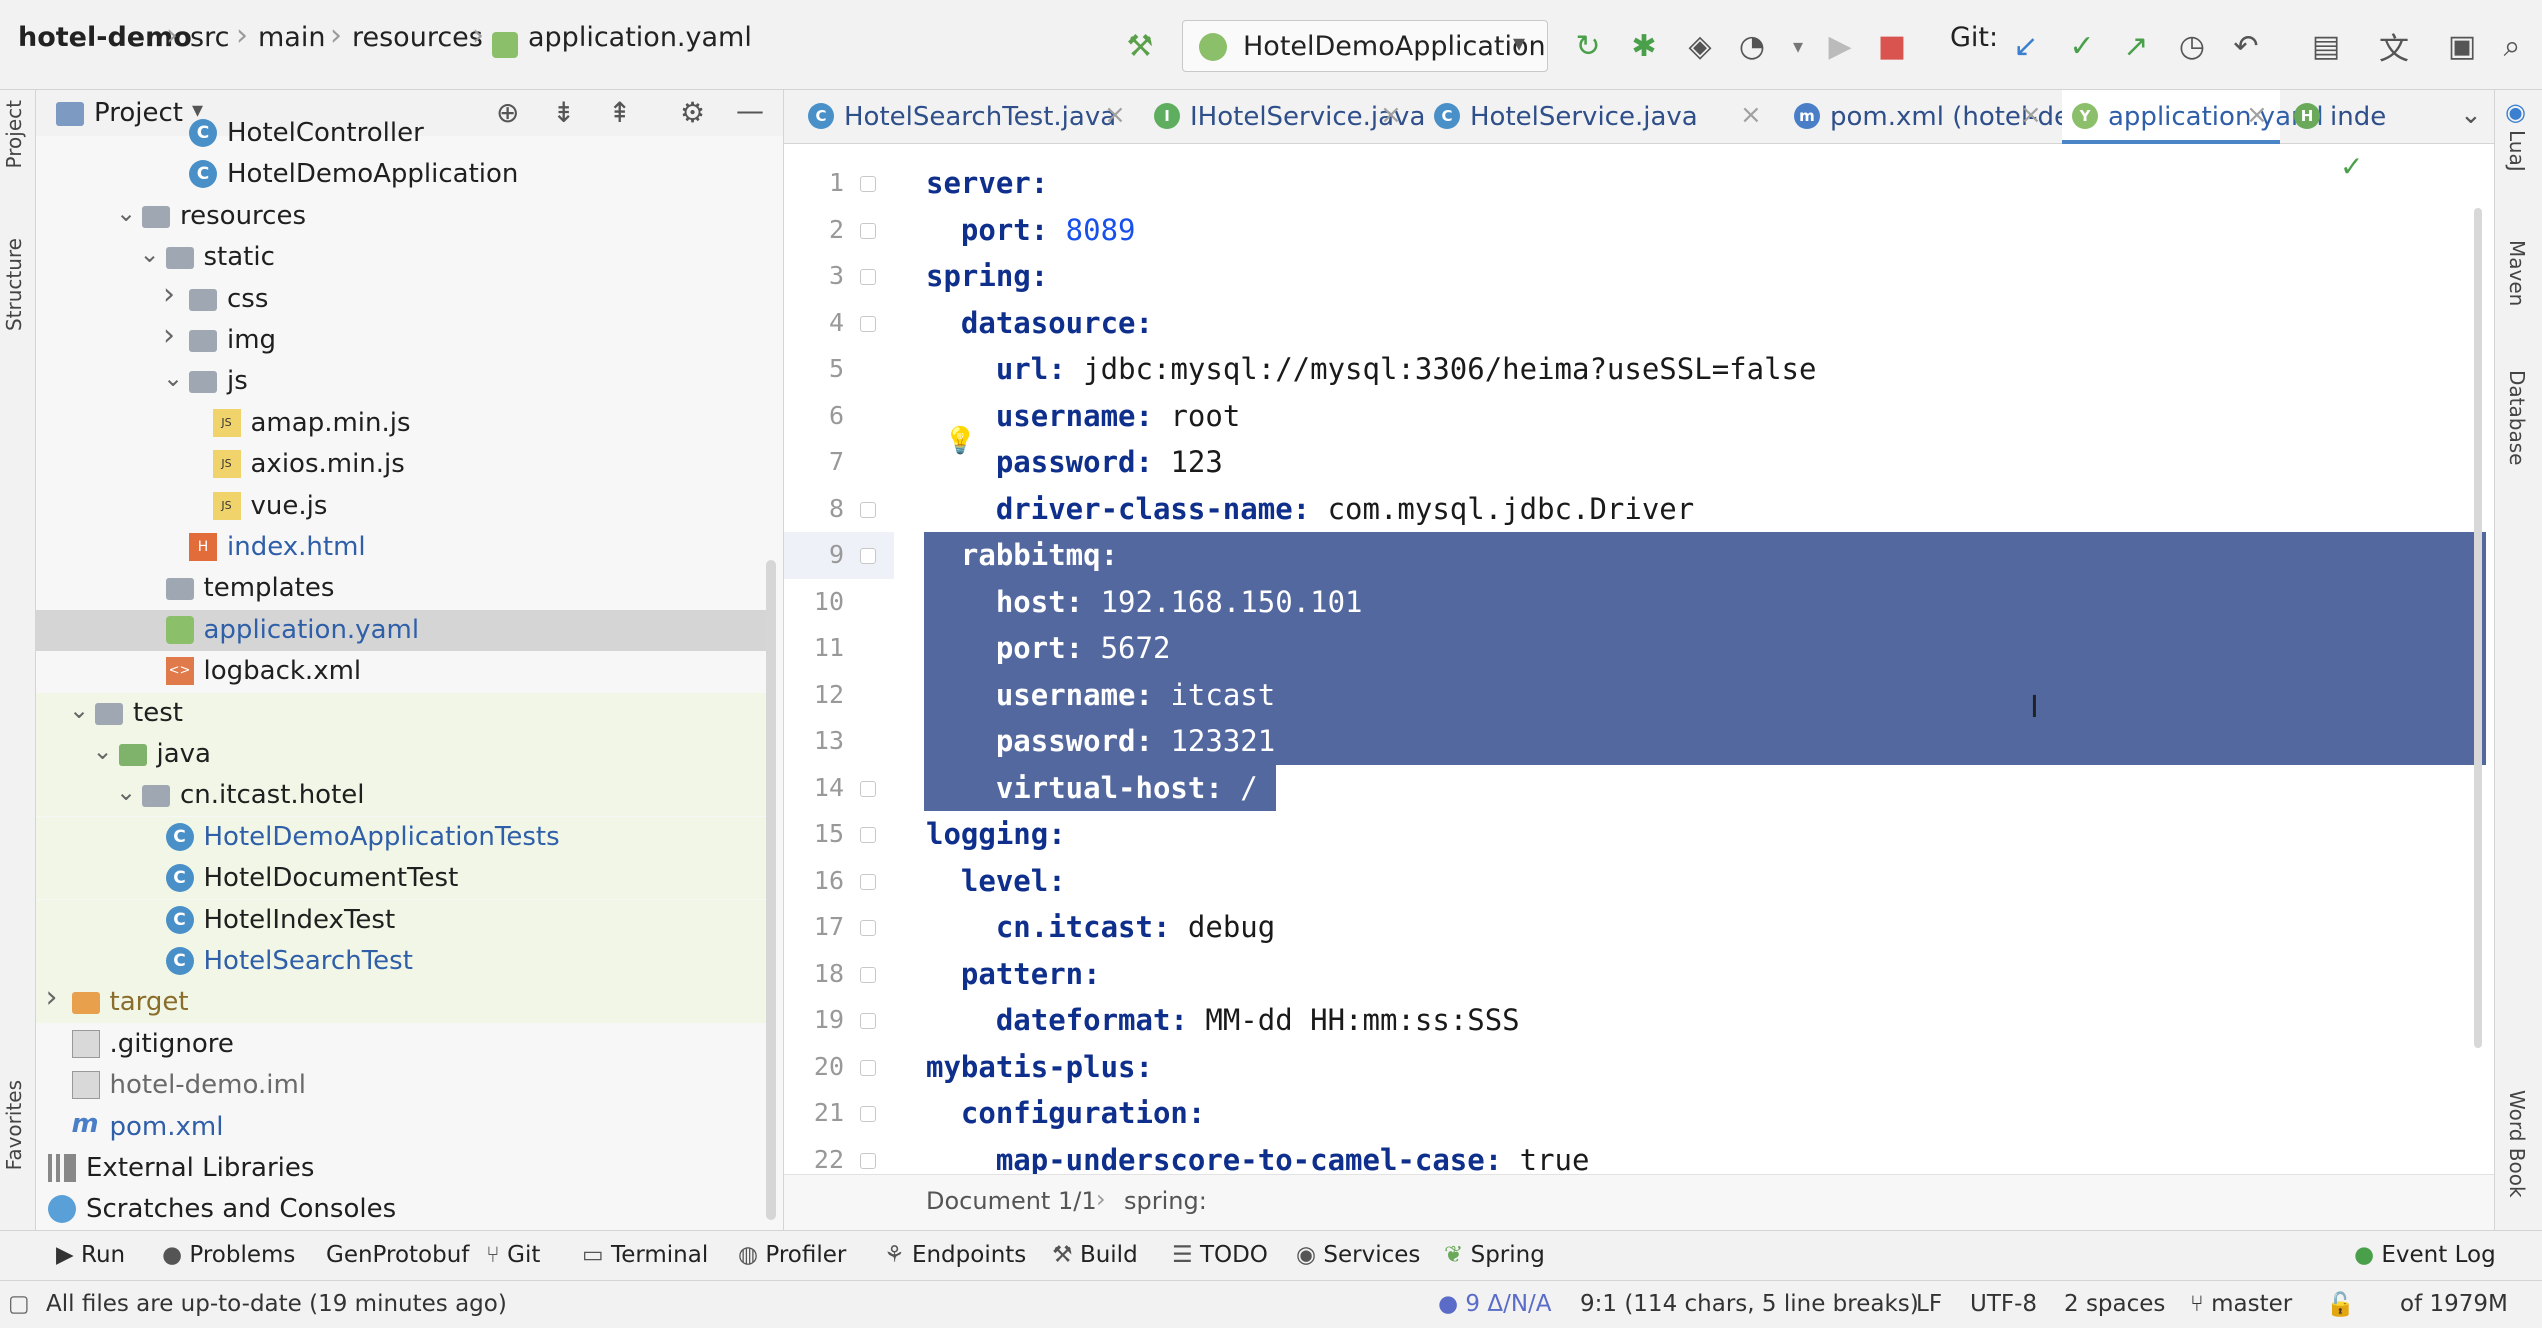 This screenshot has width=2542, height=1328. I want to click on code-line: mybatis-plus:, so click(1039, 1067).